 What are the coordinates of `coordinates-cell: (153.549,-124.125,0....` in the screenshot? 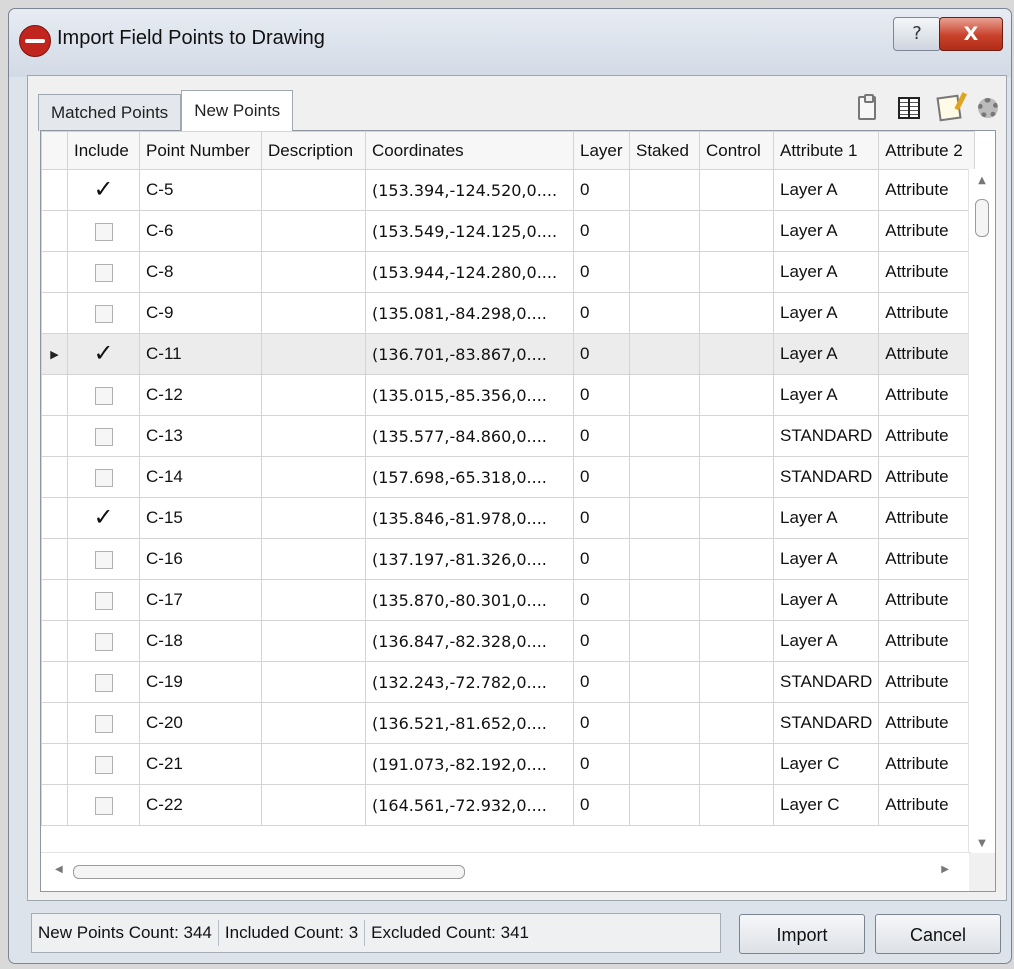 It's located at (469, 231).